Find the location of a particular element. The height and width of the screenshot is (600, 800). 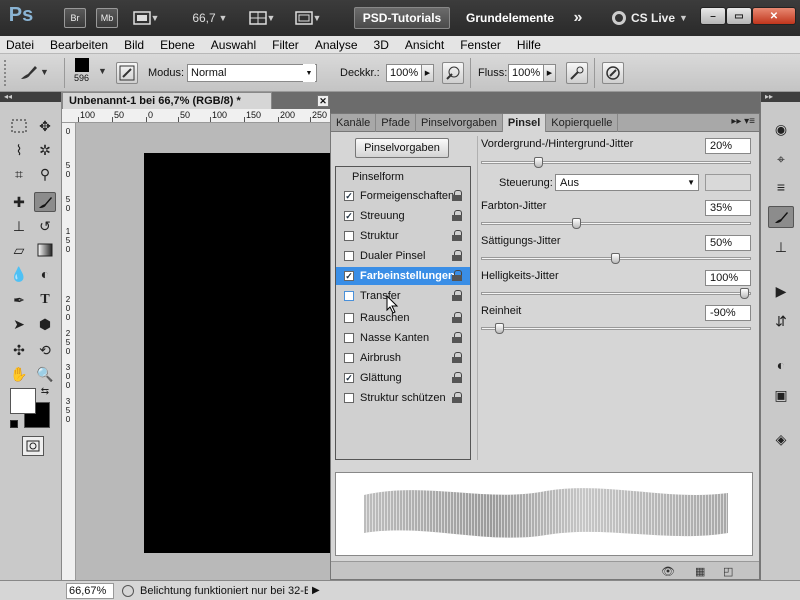

modus-select: Normal ▼ is located at coordinates (252, 73).